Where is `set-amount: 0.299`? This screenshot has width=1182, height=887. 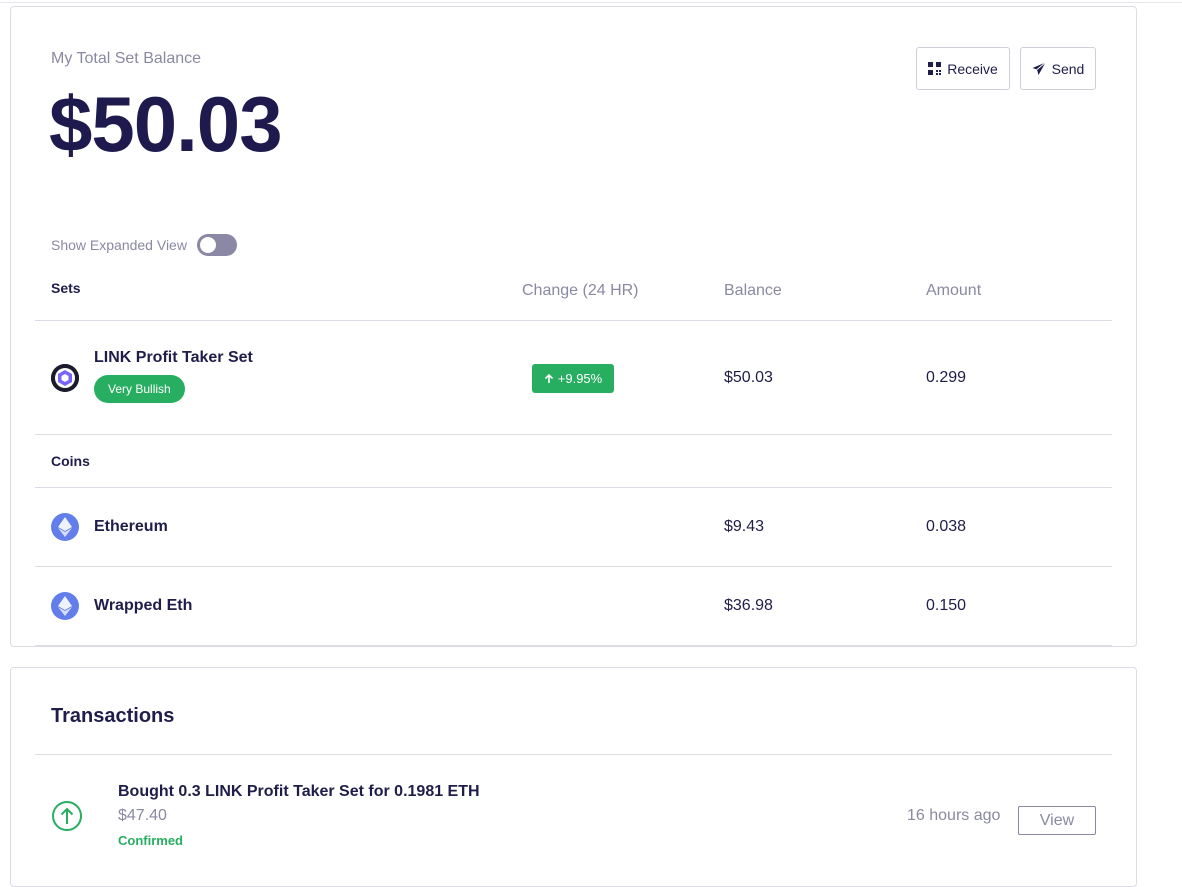
set-amount: 0.299 is located at coordinates (946, 377).